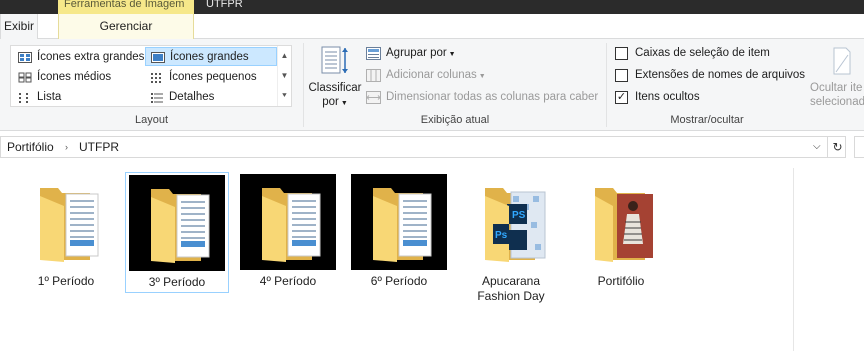  What do you see at coordinates (335, 88) in the screenshot?
I see `sort-by-label-line1: Classificar` at bounding box center [335, 88].